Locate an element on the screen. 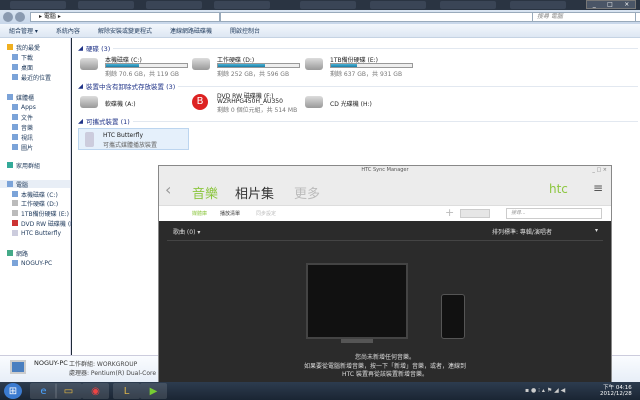 This screenshot has width=640, height=400. tab-music: 音樂 is located at coordinates (205, 192).